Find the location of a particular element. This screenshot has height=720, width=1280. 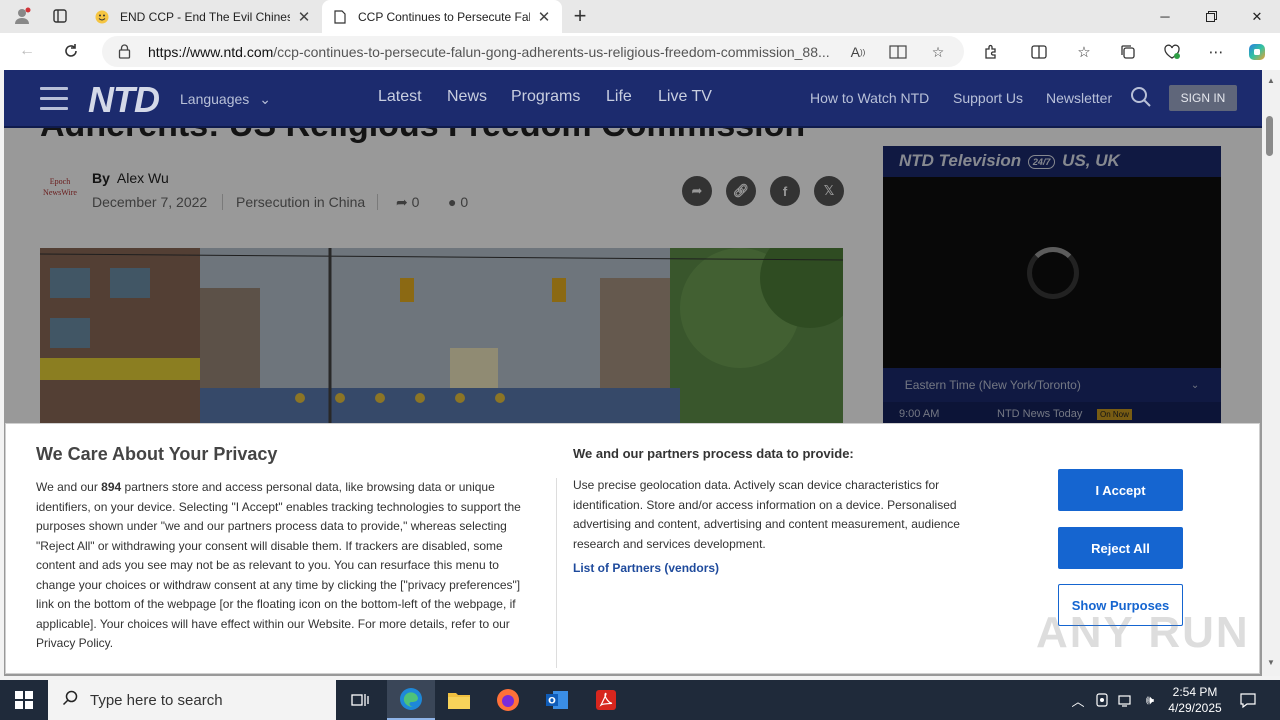

tab-end-ccp: END CCP - End The Evil Chinese ✕ is located at coordinates (203, 16).